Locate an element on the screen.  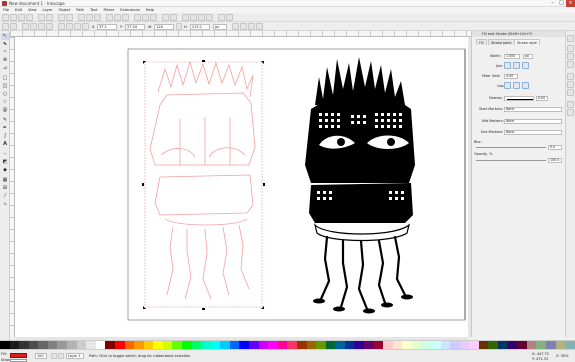
maximize-icon: □ is located at coordinates (561, 3).